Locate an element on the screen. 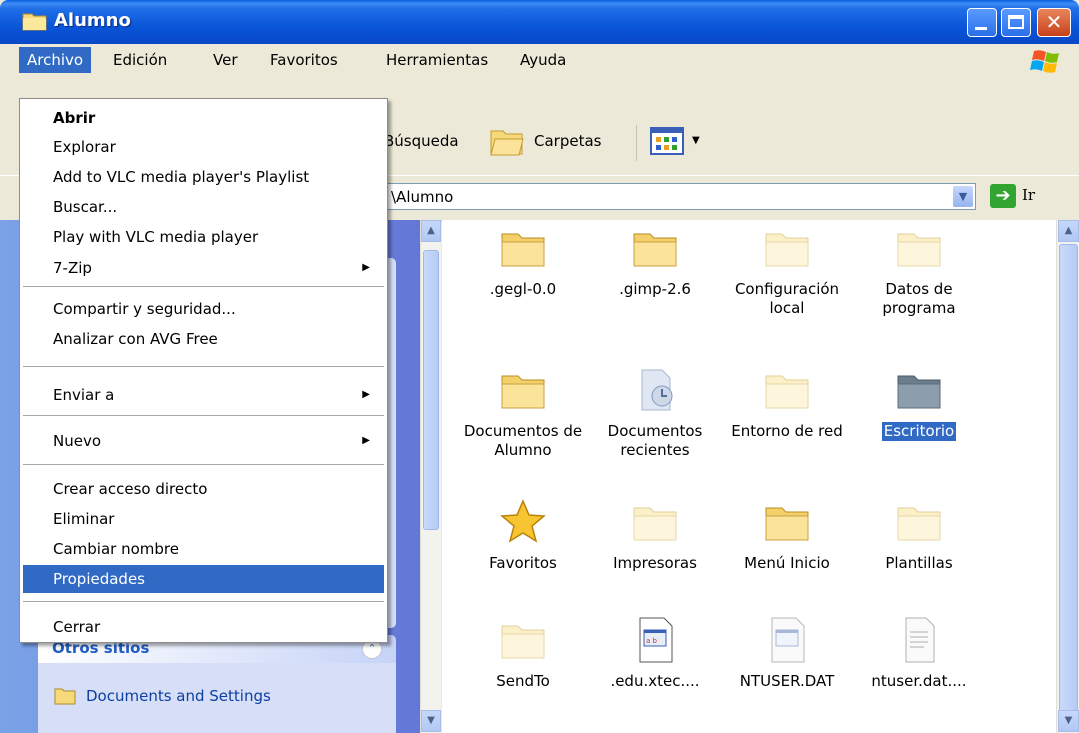 This screenshot has height=733, width=1079. menu-option: Crear acceso directo is located at coordinates (203, 489).